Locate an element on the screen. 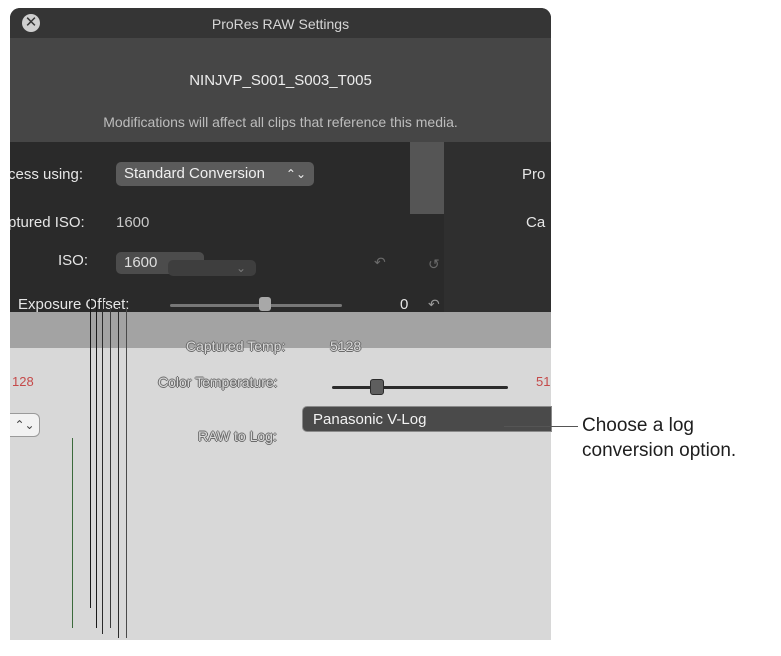 This screenshot has width=781, height=656. exposure-offset-thumb is located at coordinates (264, 304).